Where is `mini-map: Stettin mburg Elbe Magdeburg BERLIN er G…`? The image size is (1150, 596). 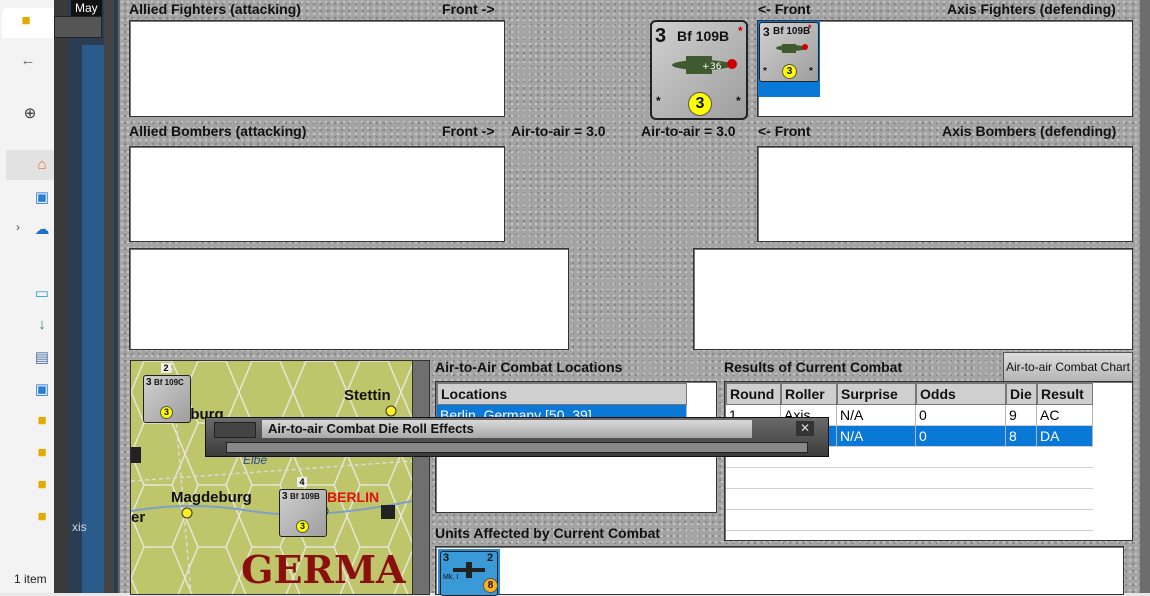
mini-map: Stettin mburg Elbe Magdeburg BERLIN er G… is located at coordinates (272, 477).